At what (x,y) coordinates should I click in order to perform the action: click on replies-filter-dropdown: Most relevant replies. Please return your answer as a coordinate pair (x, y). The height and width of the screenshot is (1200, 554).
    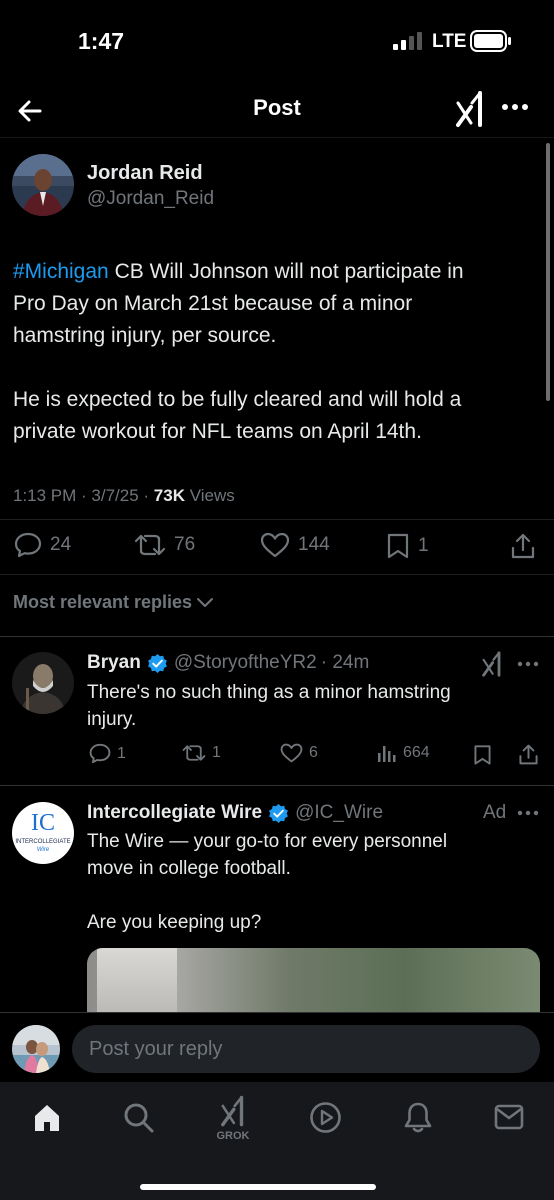
    Looking at the image, I should click on (113, 602).